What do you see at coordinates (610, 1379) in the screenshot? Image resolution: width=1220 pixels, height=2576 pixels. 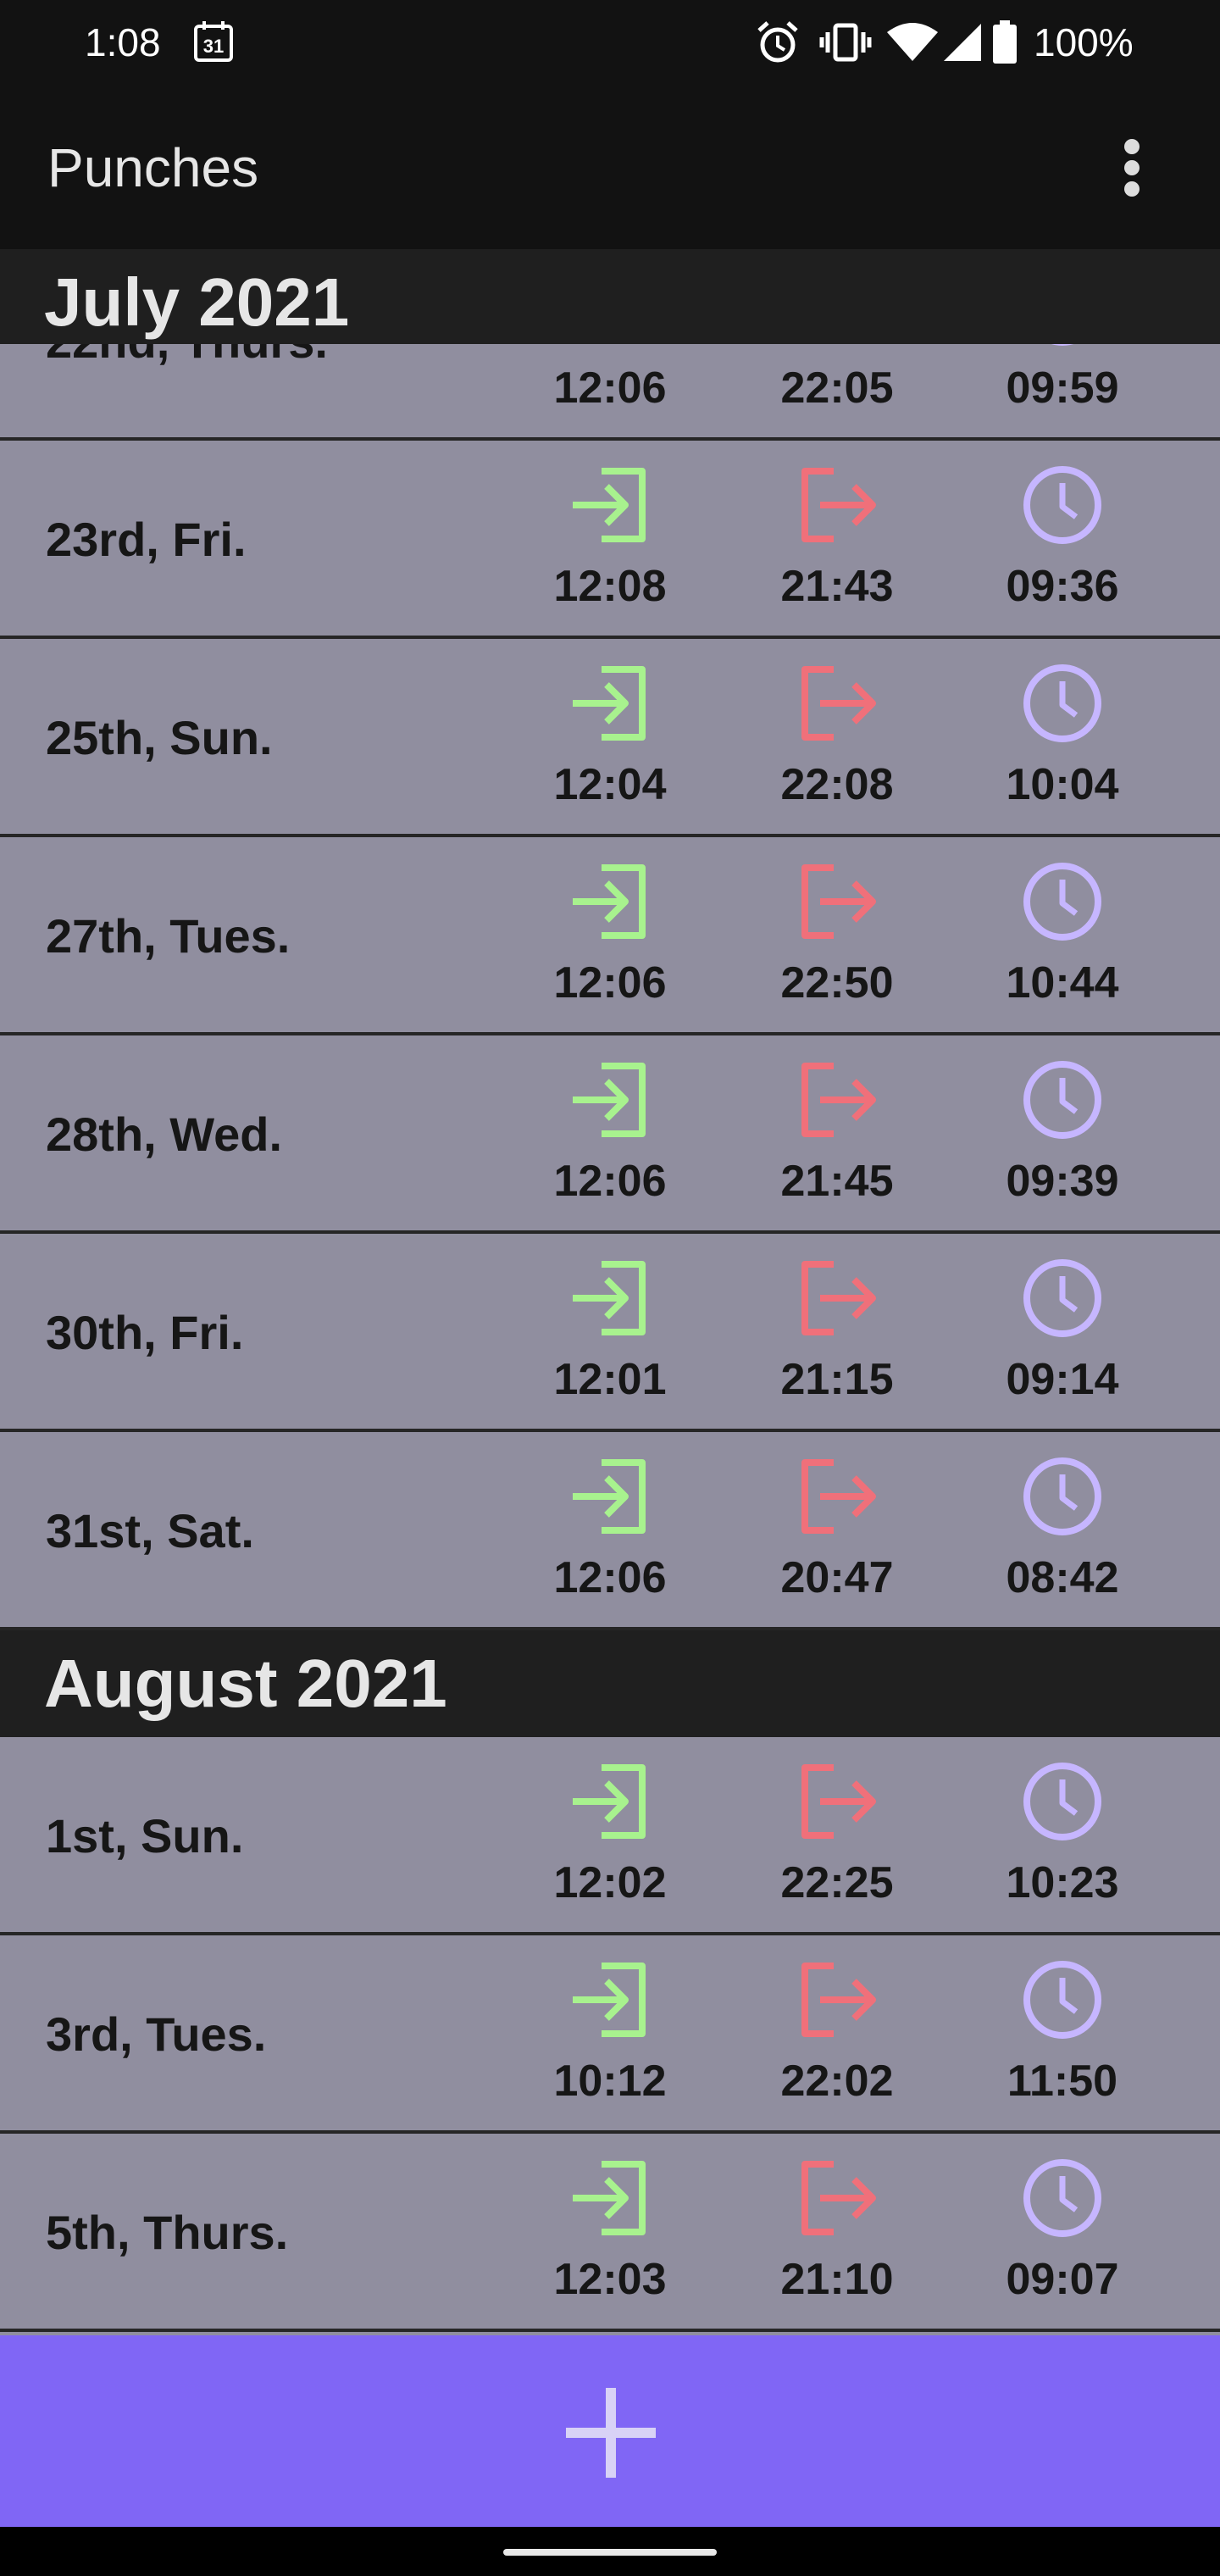 I see `punch-in-time: 12:01` at bounding box center [610, 1379].